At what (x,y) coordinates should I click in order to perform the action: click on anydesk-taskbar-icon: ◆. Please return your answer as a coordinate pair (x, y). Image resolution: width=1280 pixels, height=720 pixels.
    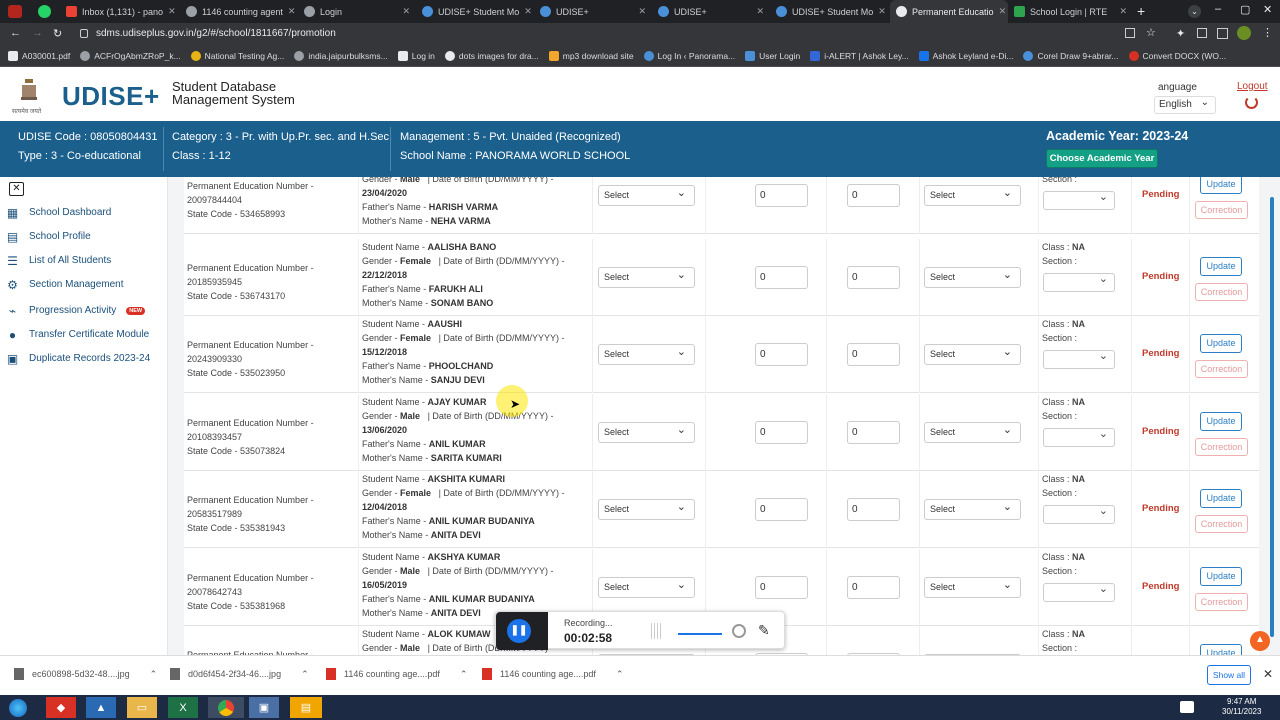
    Looking at the image, I should click on (61, 707).